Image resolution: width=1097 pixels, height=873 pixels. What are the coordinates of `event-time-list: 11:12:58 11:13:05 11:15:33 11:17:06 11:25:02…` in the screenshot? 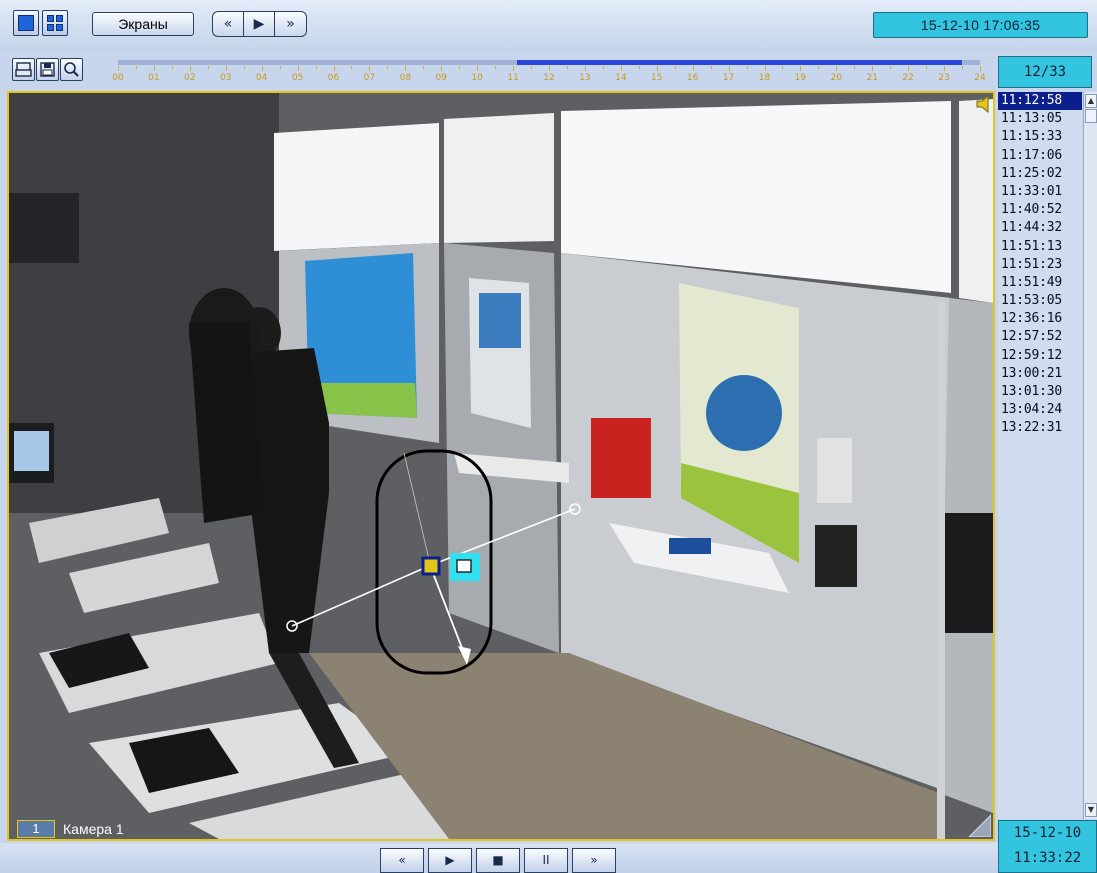 It's located at (1040, 455).